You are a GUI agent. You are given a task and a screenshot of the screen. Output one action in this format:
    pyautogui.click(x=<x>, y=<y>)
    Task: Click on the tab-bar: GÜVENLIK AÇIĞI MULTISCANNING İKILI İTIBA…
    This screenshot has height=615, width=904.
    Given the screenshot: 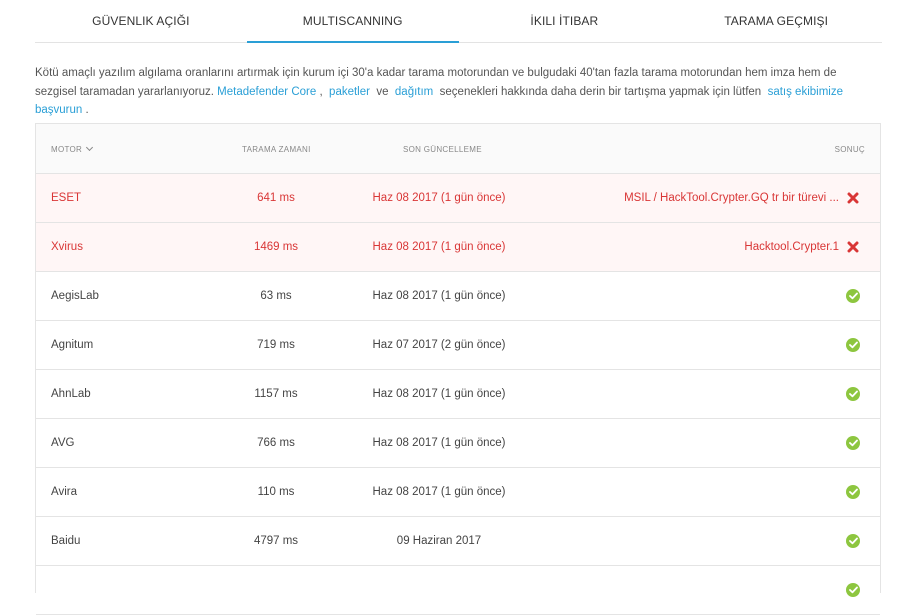 What is the action you would take?
    pyautogui.click(x=458, y=21)
    